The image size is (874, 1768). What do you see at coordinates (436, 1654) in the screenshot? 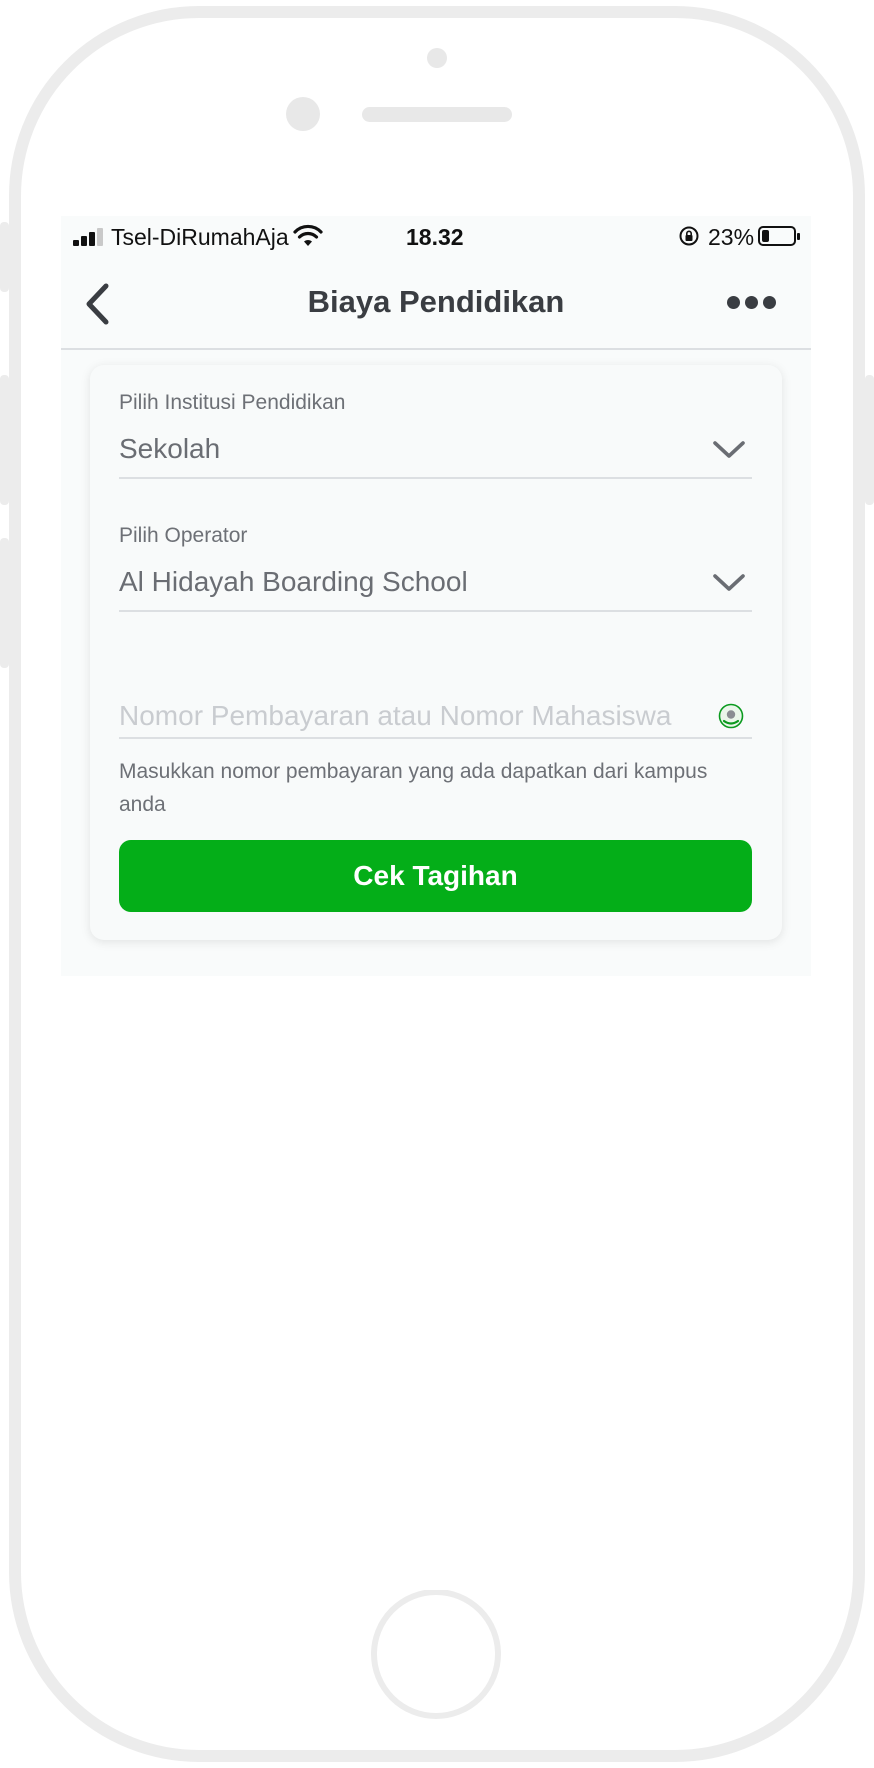
I see `home-button` at bounding box center [436, 1654].